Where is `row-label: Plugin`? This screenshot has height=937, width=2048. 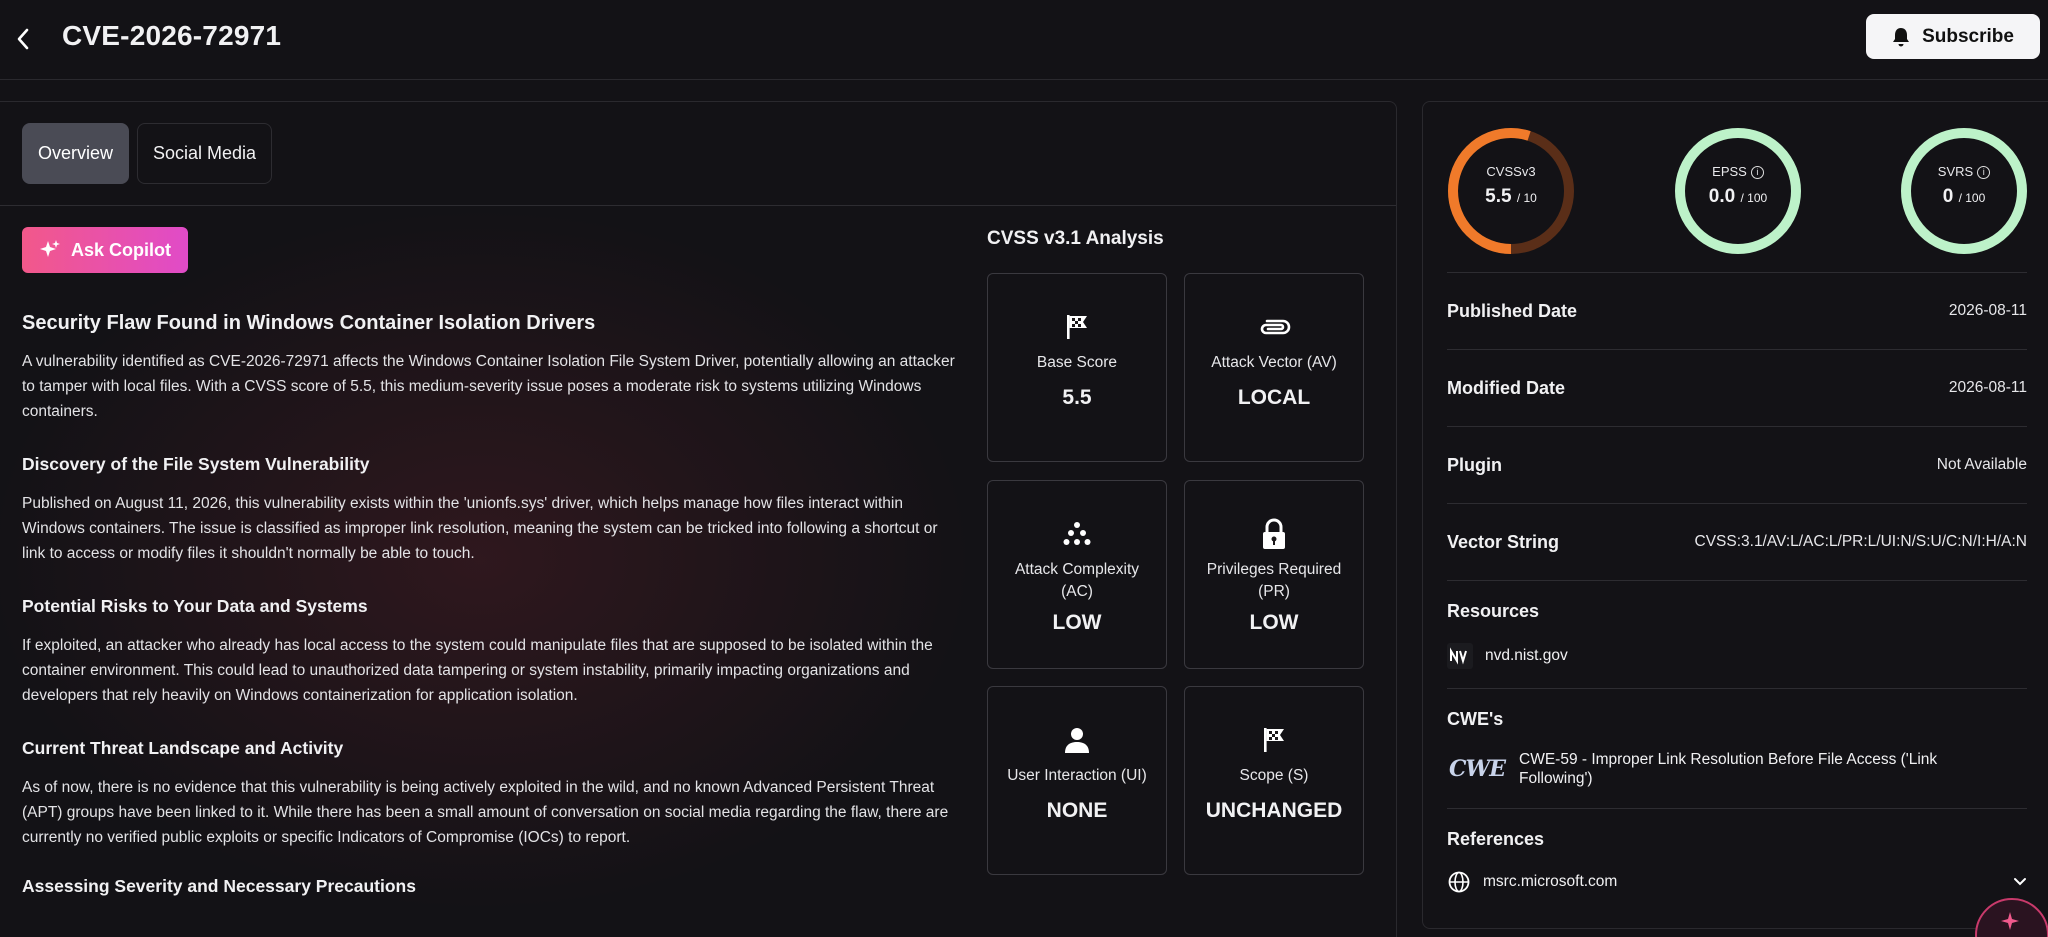
row-label: Plugin is located at coordinates (1474, 464).